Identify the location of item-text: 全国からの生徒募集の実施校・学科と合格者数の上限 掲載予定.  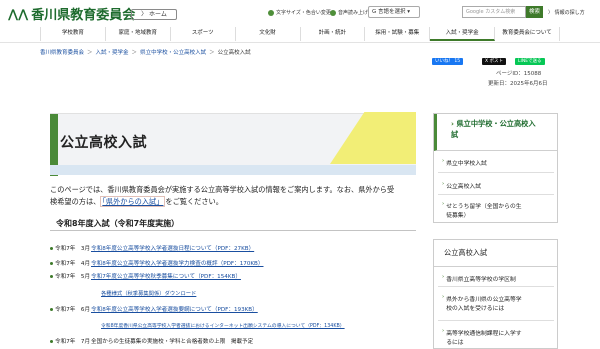
(172, 342).